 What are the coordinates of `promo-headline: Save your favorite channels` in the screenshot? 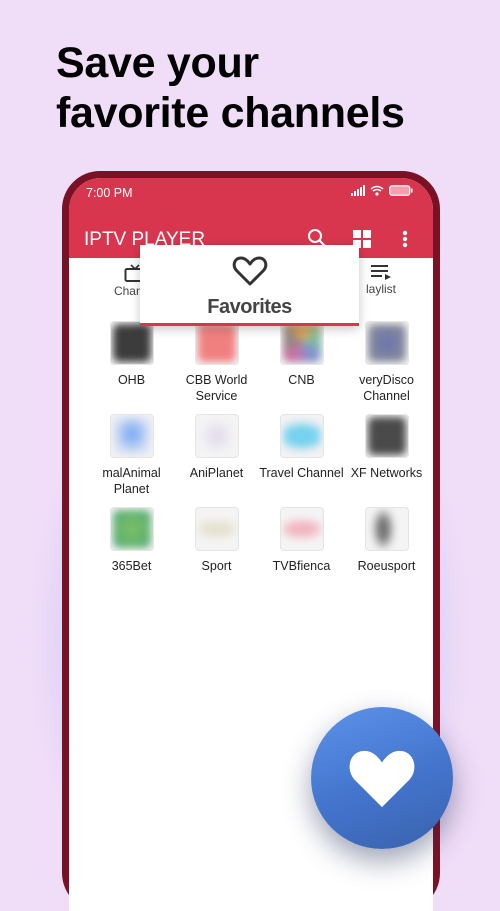 It's located at (230, 88).